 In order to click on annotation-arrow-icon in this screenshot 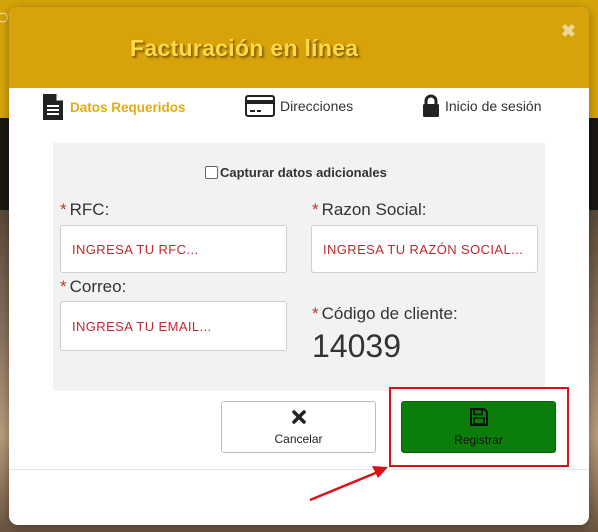, I will do `click(348, 484)`.